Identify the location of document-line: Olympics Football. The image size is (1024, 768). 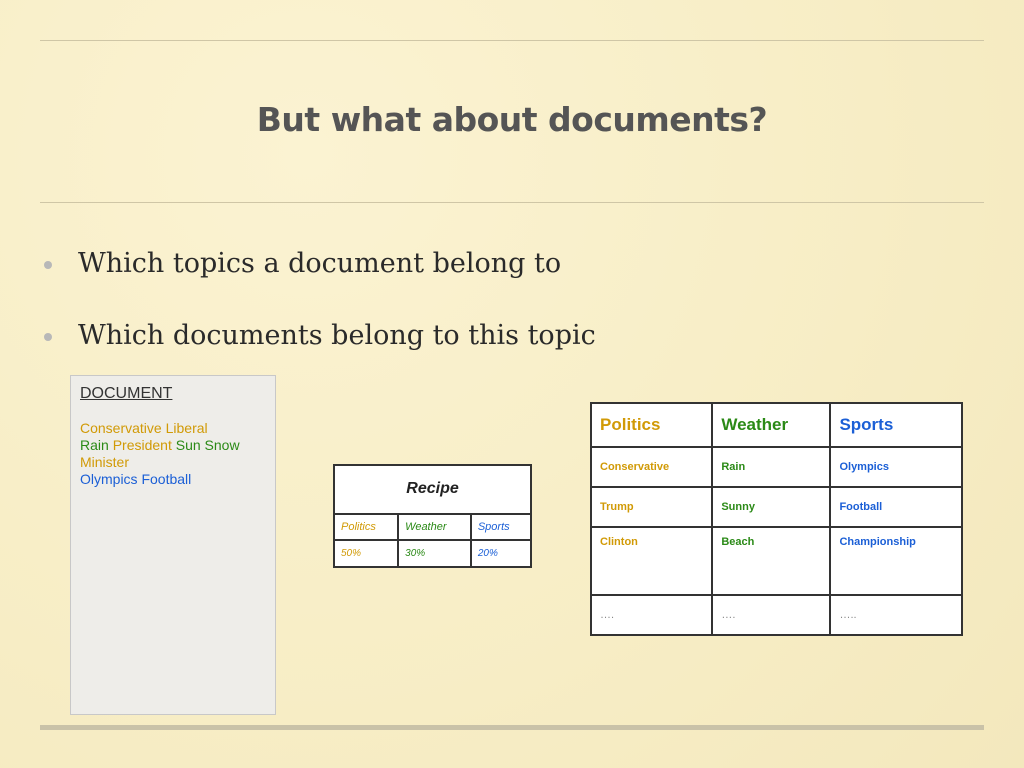
(160, 479).